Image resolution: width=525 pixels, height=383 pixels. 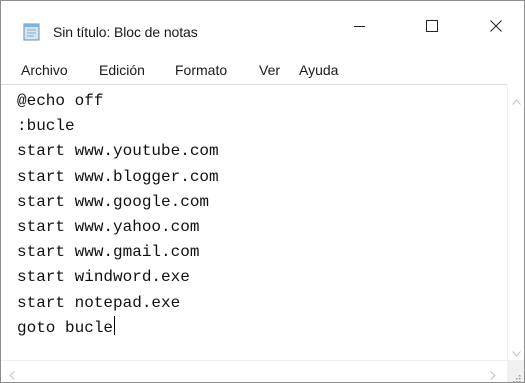 I want to click on menu-ayuda: Ayuda, so click(x=318, y=70).